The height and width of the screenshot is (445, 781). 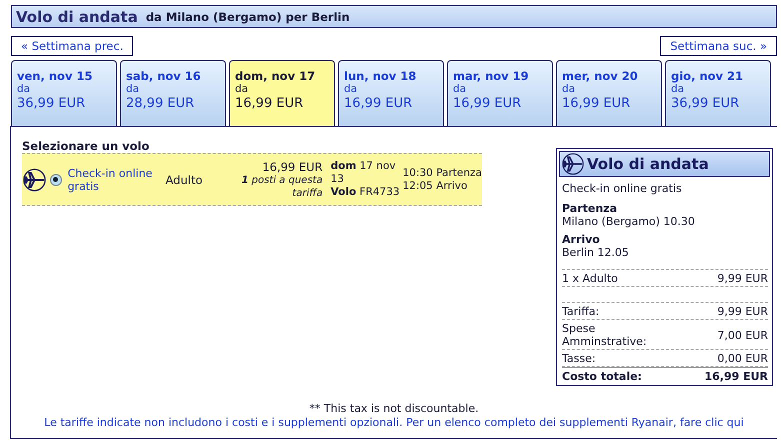 What do you see at coordinates (391, 93) in the screenshot?
I see `day-tab: lun, nov 18 da 16,99 EUR` at bounding box center [391, 93].